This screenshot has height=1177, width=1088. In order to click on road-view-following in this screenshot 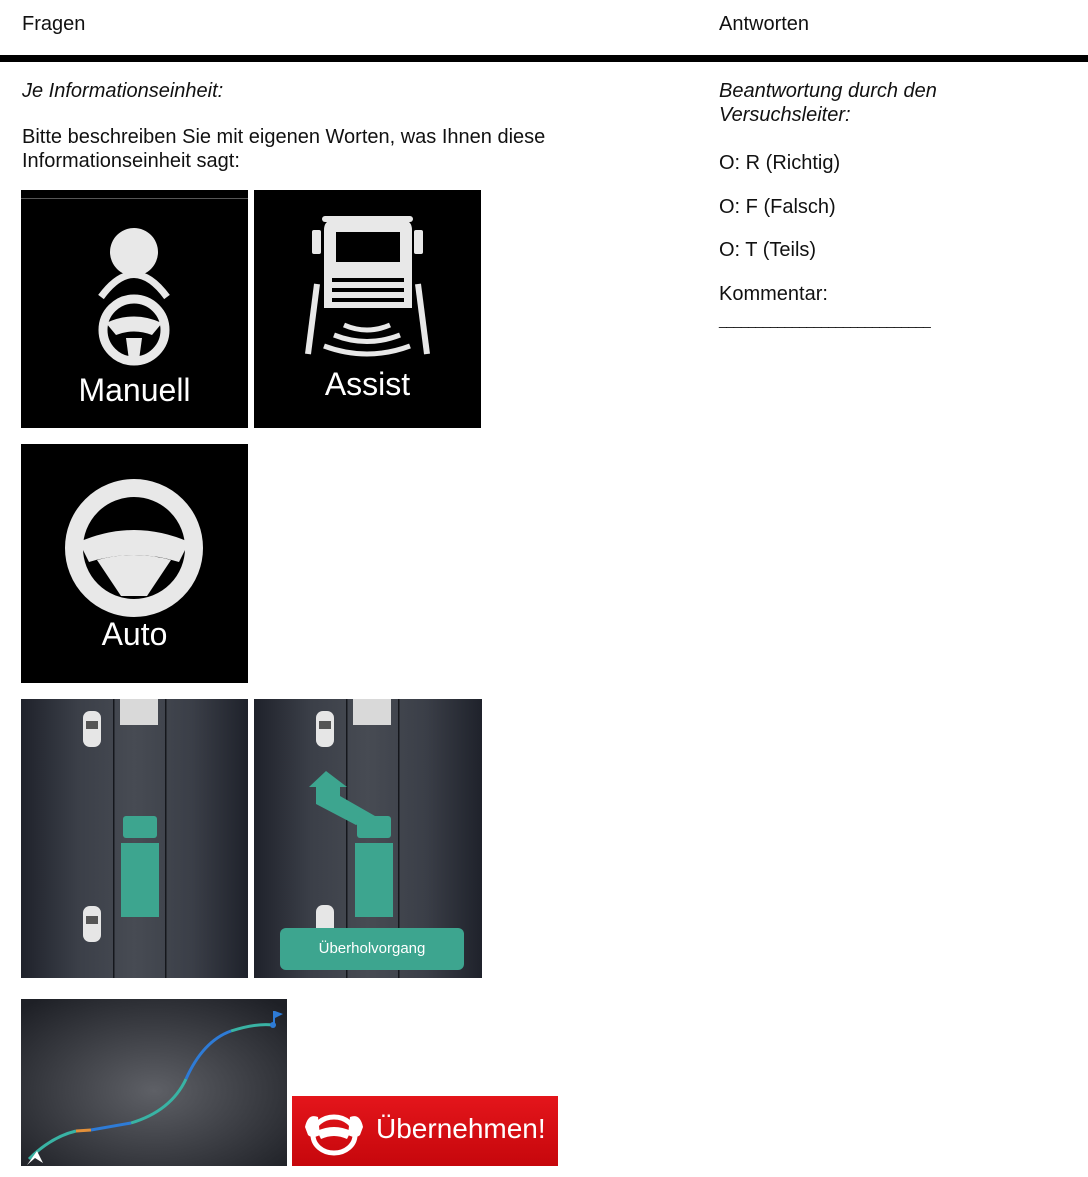, I will do `click(134, 838)`.